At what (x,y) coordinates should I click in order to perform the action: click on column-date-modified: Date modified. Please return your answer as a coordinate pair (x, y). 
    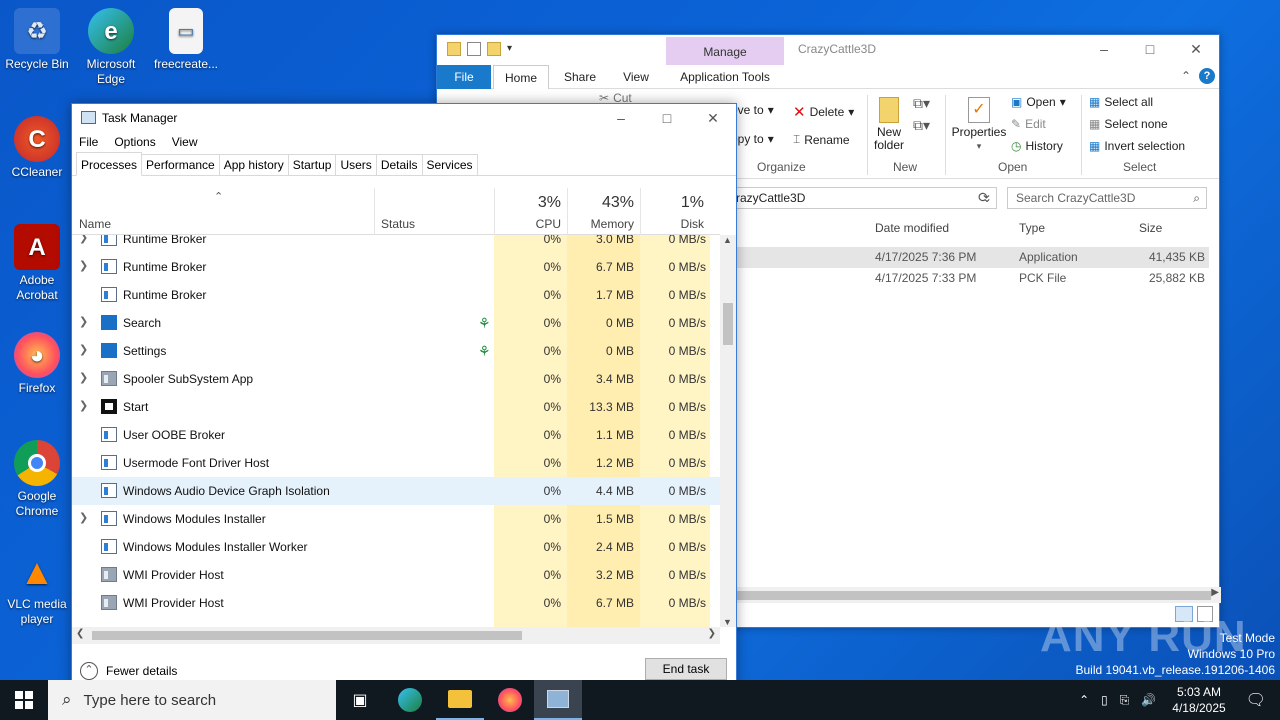
    Looking at the image, I should click on (912, 228).